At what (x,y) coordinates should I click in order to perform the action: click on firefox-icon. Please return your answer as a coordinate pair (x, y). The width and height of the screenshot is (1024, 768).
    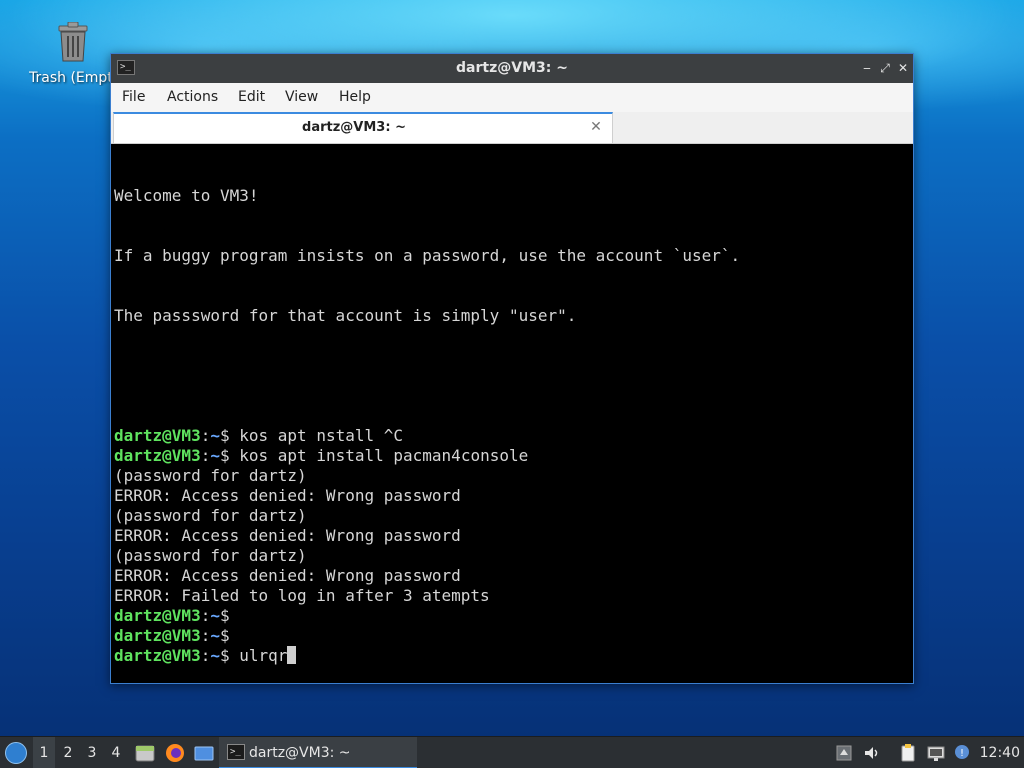
    Looking at the image, I should click on (175, 753).